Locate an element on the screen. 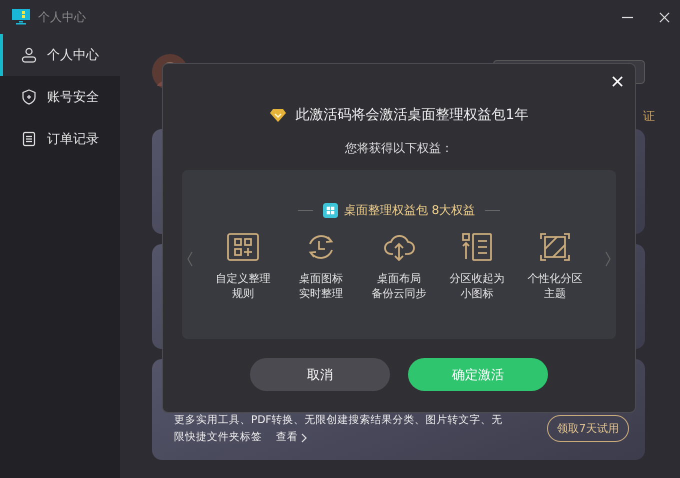 Image resolution: width=680 pixels, height=478 pixels. benefit-label: 备份云同步 is located at coordinates (399, 293).